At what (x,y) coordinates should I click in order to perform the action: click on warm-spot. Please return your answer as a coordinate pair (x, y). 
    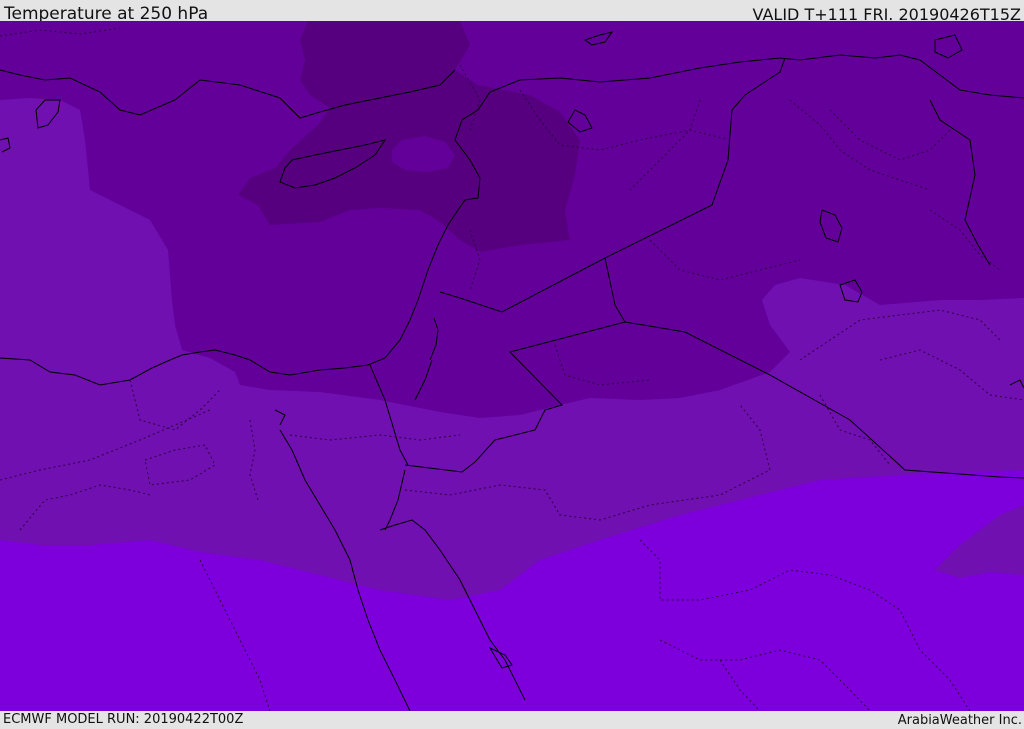
    Looking at the image, I should click on (585, 183).